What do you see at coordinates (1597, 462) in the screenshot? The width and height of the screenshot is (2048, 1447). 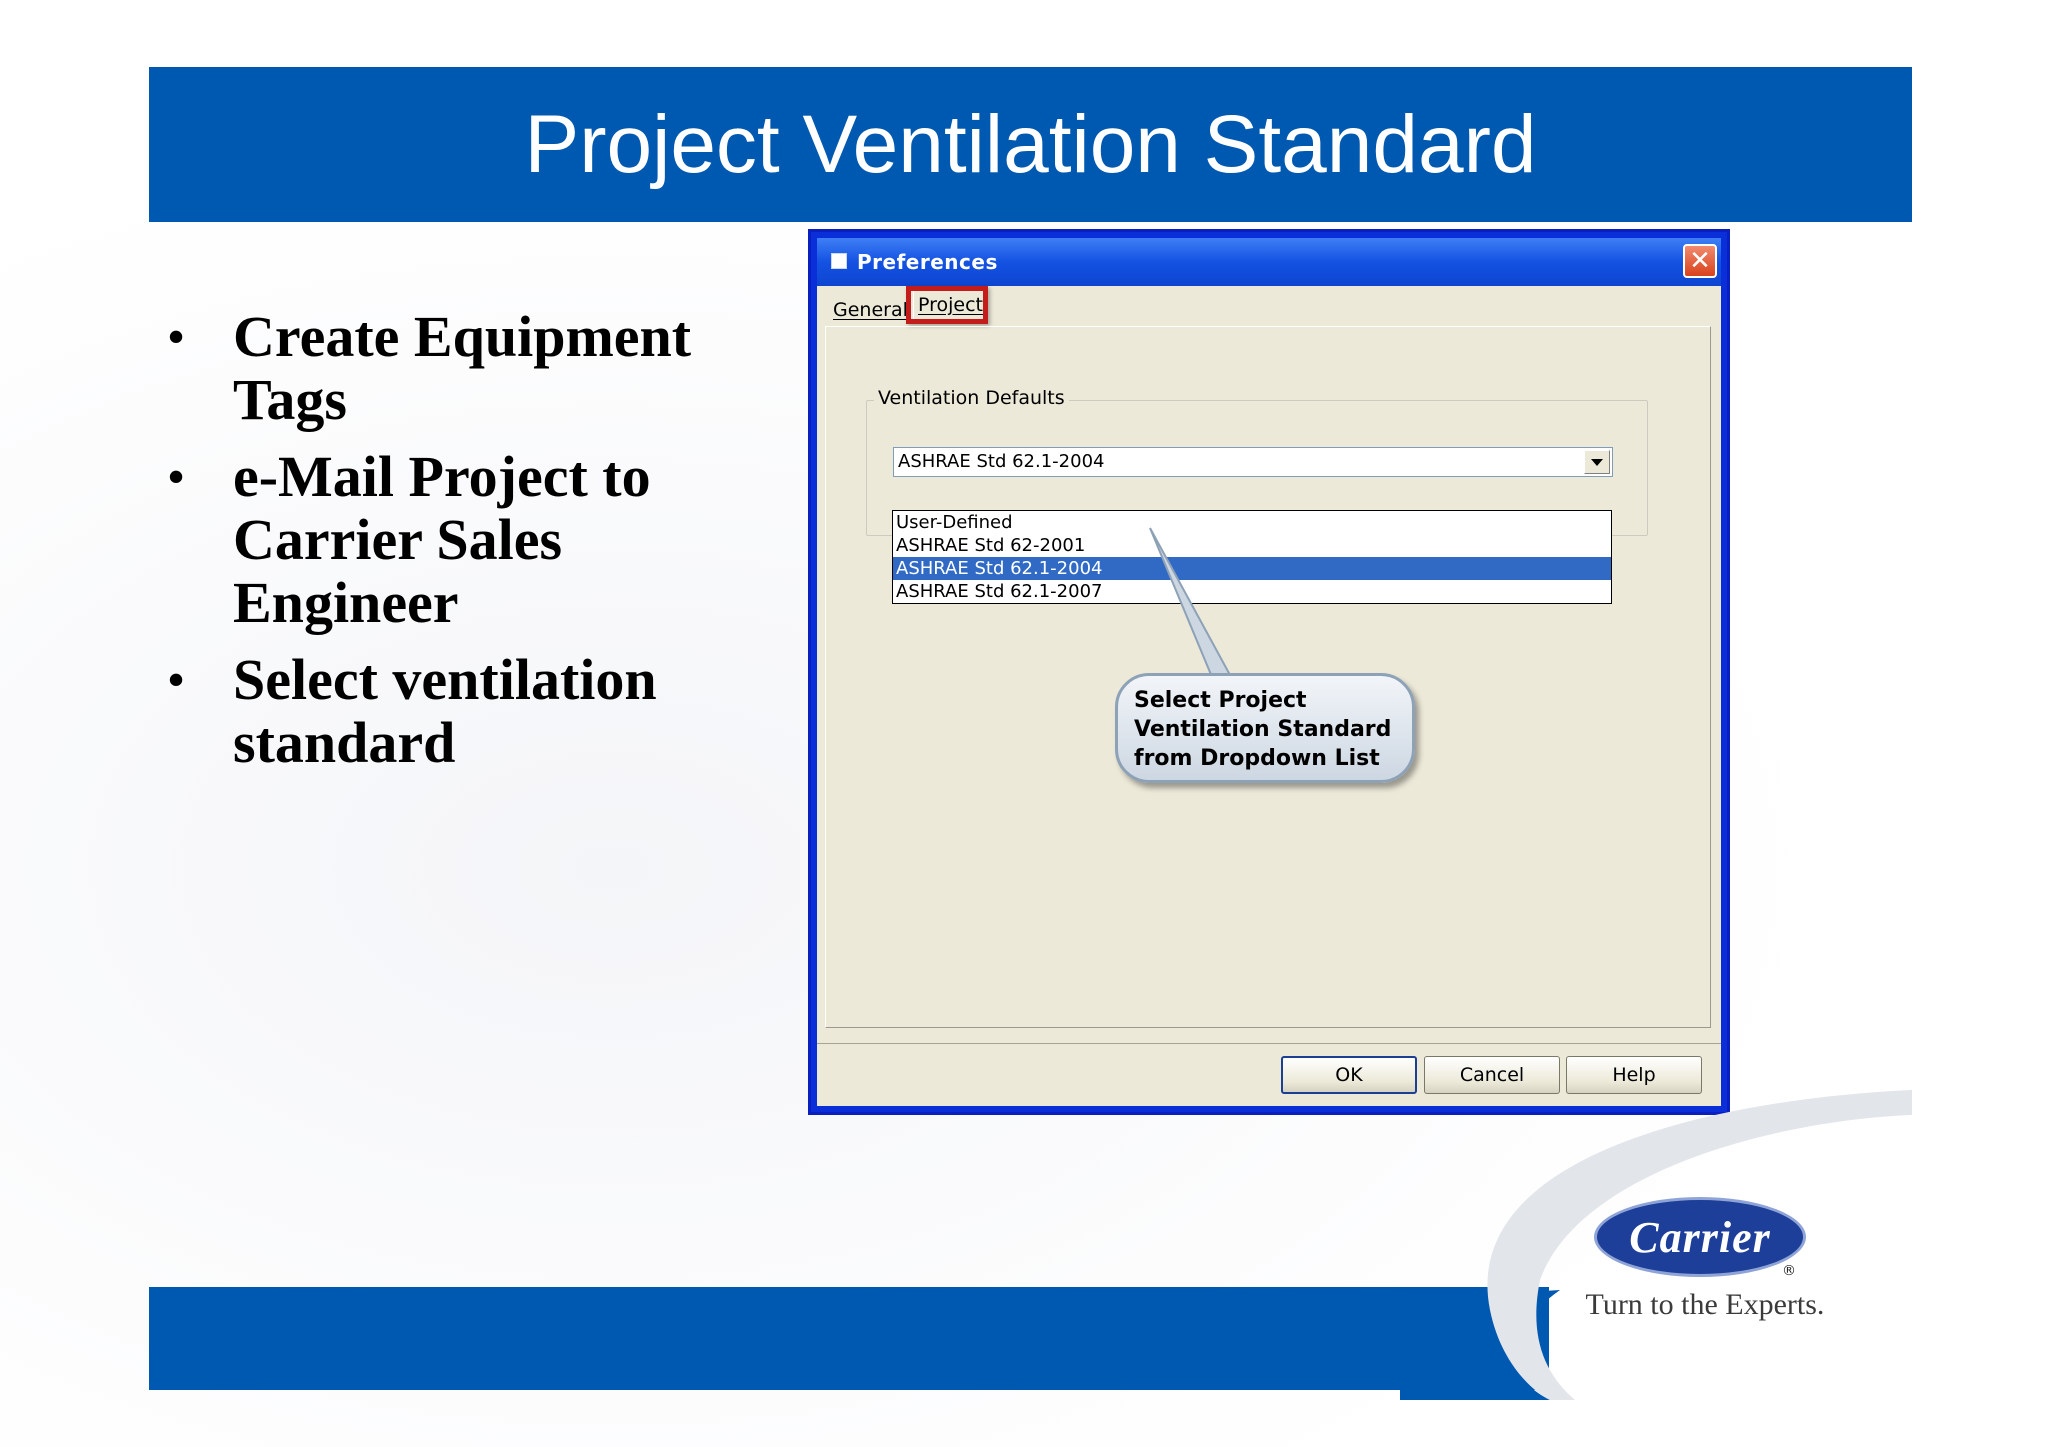 I see `chevron-down-icon` at bounding box center [1597, 462].